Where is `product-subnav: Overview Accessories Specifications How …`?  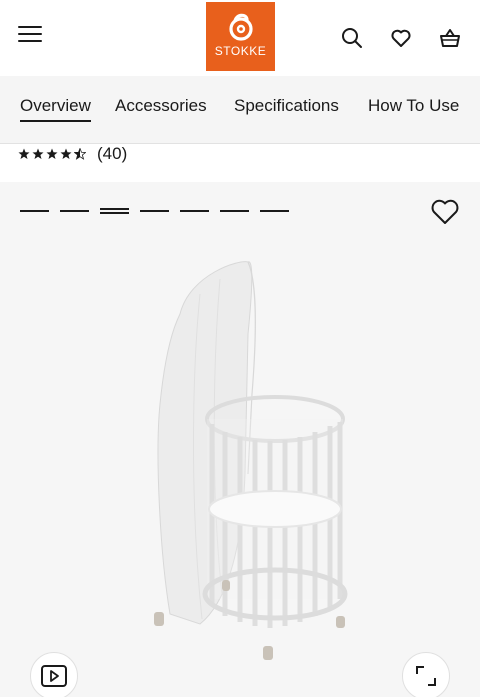
product-subnav: Overview Accessories Specifications How … is located at coordinates (240, 110).